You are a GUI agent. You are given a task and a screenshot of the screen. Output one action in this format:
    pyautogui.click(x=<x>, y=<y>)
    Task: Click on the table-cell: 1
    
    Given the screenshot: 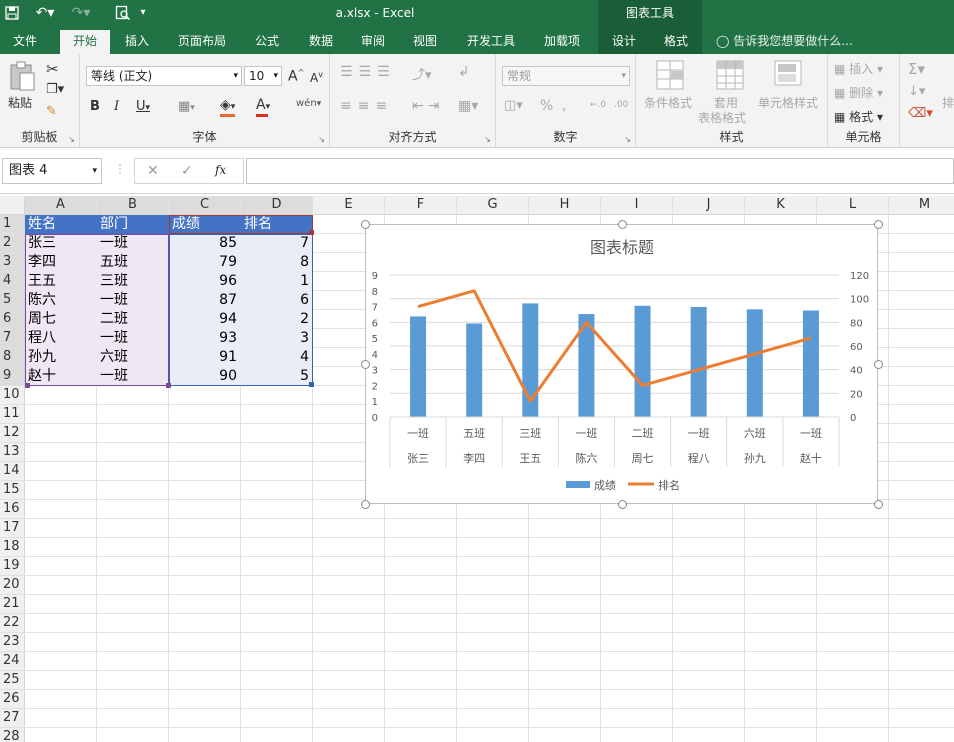 What is the action you would take?
    pyautogui.click(x=276, y=281)
    